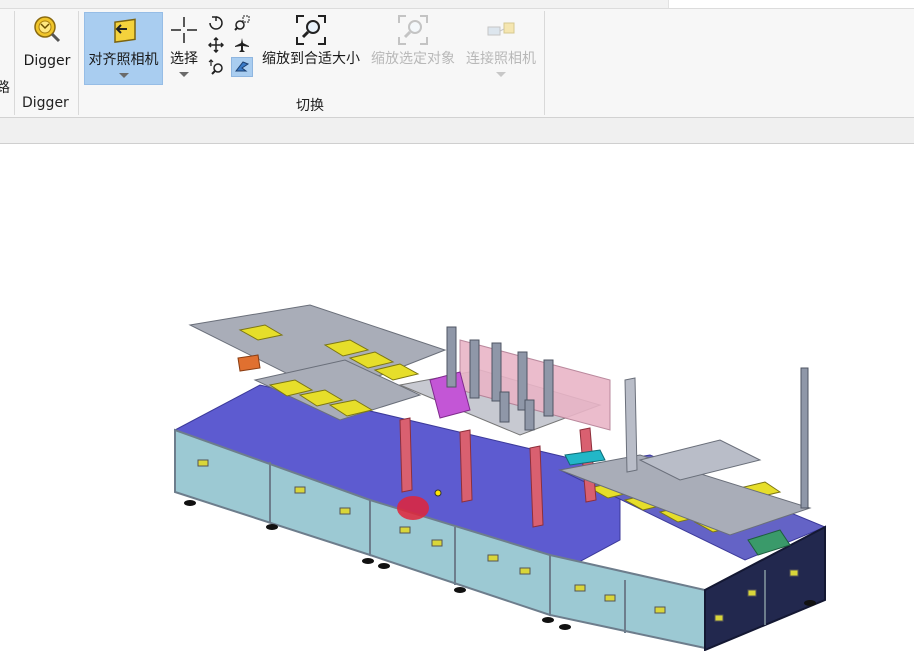  What do you see at coordinates (627, 601) in the screenshot?
I see `cabinet-front-right` at bounding box center [627, 601].